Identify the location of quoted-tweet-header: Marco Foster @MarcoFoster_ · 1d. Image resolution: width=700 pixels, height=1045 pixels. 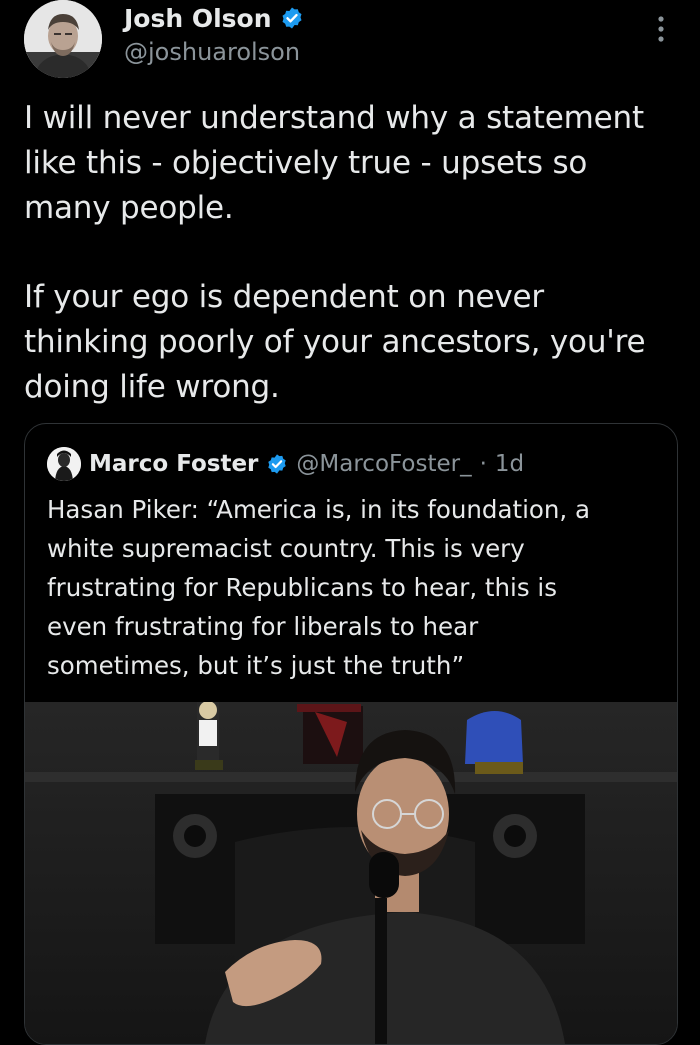
(285, 464).